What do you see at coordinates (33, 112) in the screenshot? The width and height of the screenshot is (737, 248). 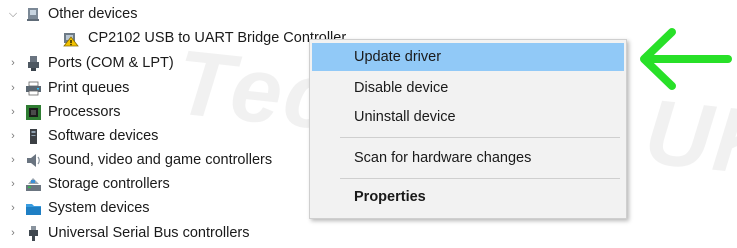 I see `processor-icon` at bounding box center [33, 112].